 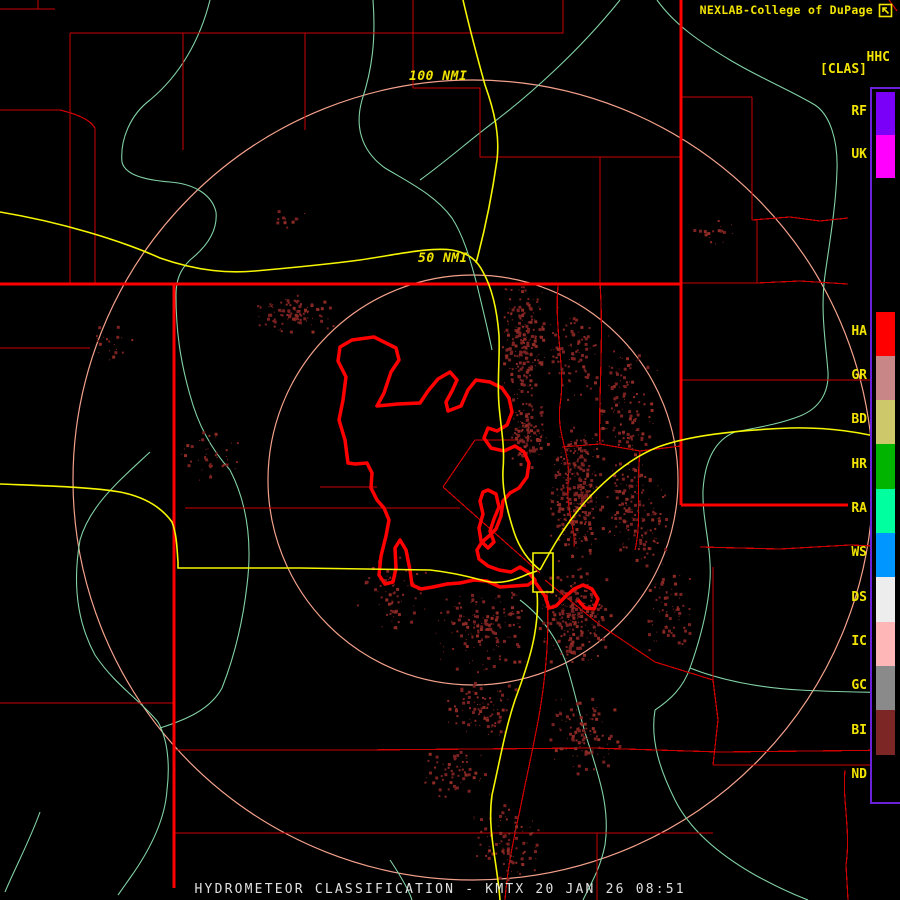 I want to click on legend-label-uk: UK, so click(x=859, y=154).